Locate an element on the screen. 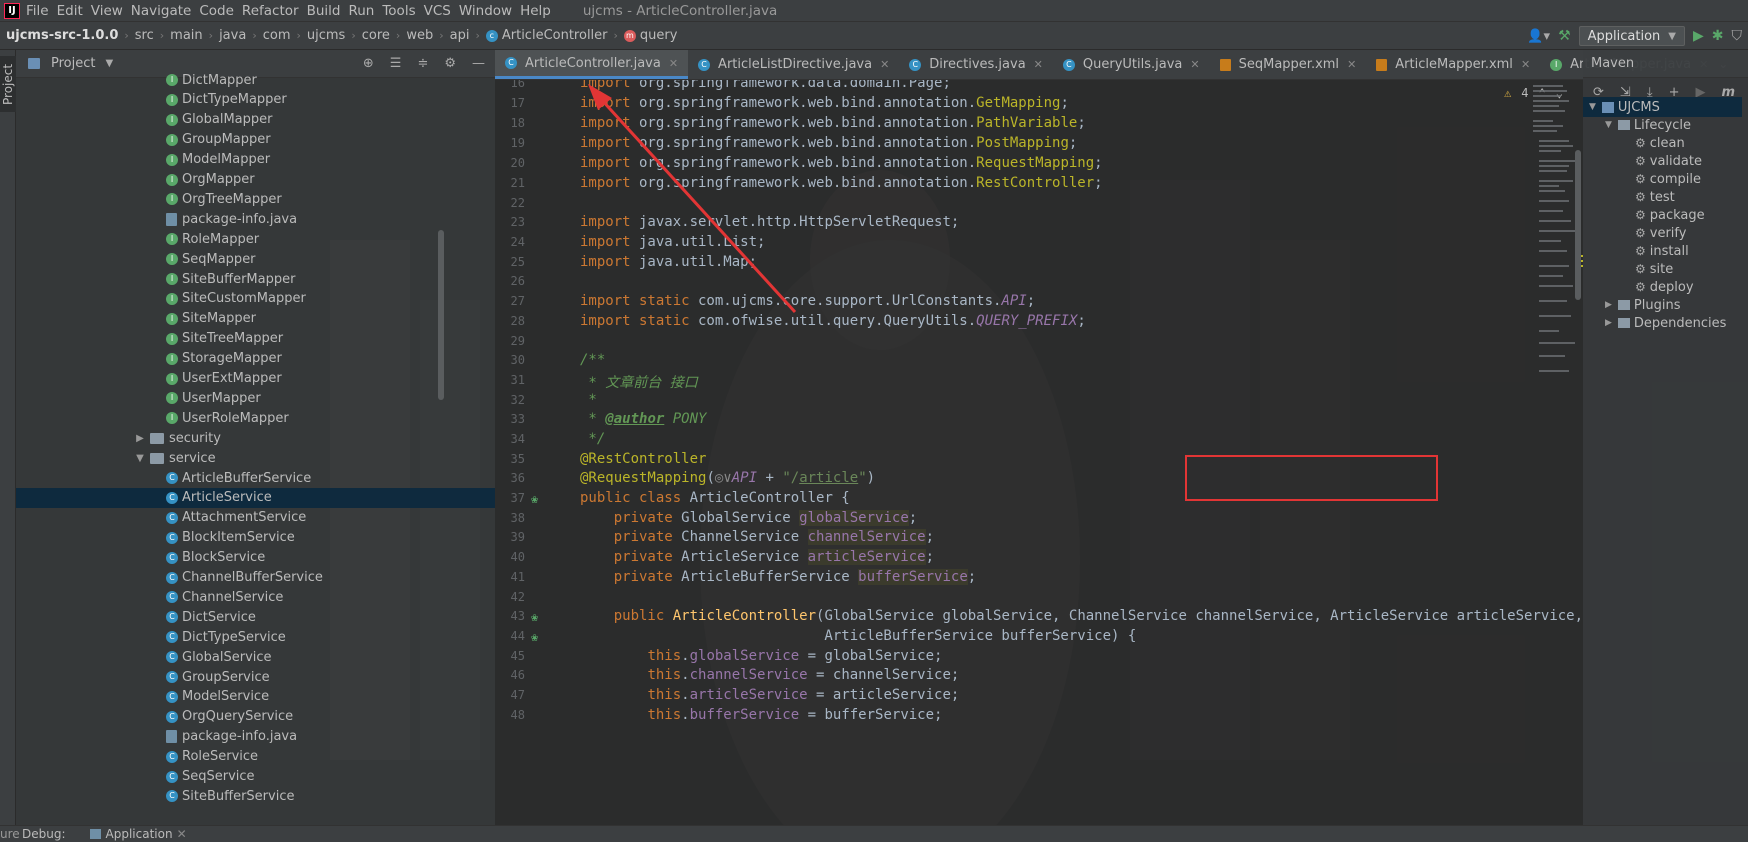 Image resolution: width=1748 pixels, height=842 pixels. breadcrumb-core: core is located at coordinates (376, 35).